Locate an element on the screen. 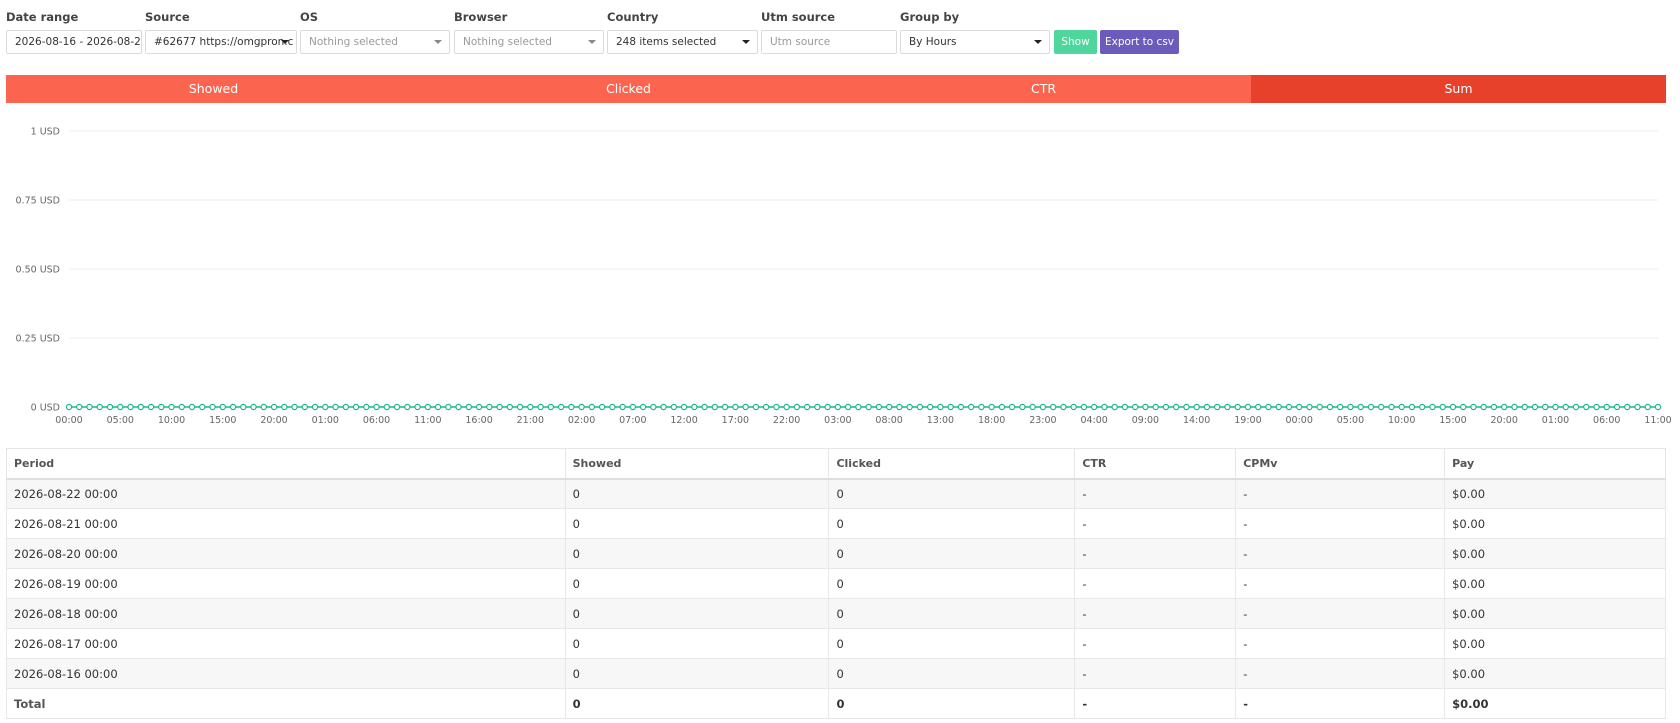  tab-sum: Sum is located at coordinates (1458, 89).